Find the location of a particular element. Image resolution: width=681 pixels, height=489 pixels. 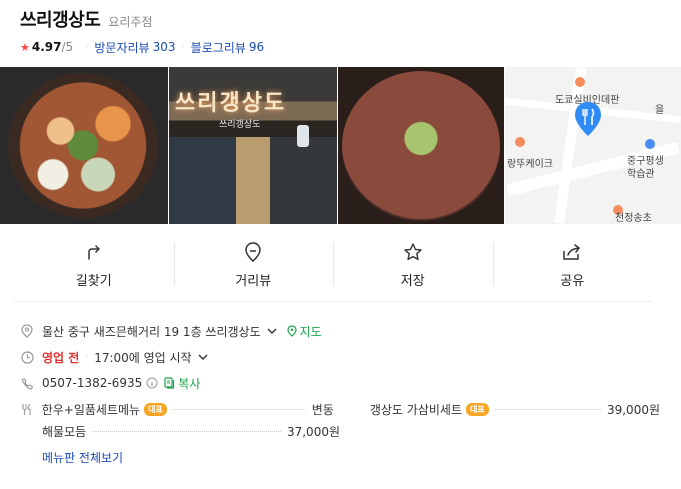

share-label: 공유 is located at coordinates (572, 281).